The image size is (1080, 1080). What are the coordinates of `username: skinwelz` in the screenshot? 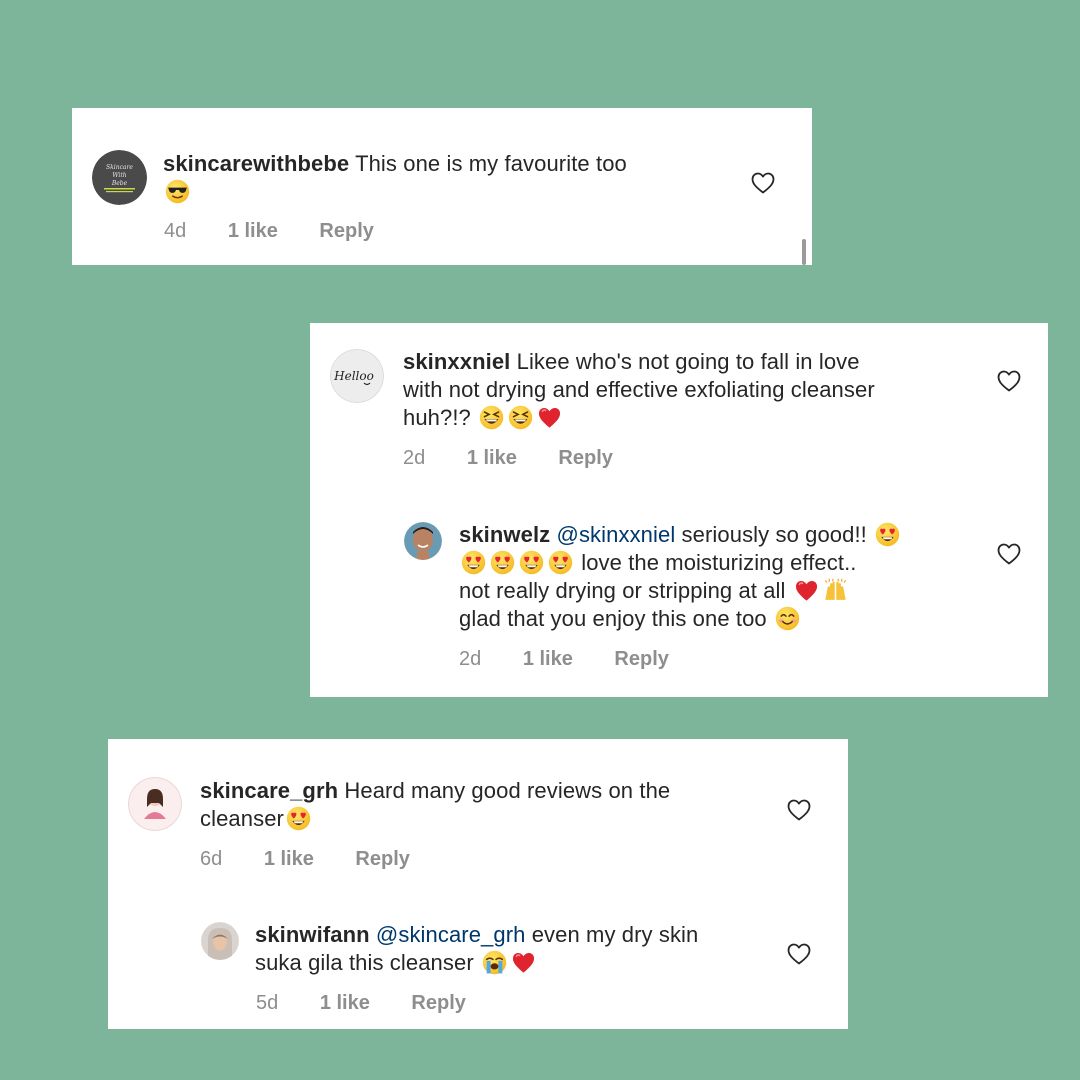 It's located at (504, 534).